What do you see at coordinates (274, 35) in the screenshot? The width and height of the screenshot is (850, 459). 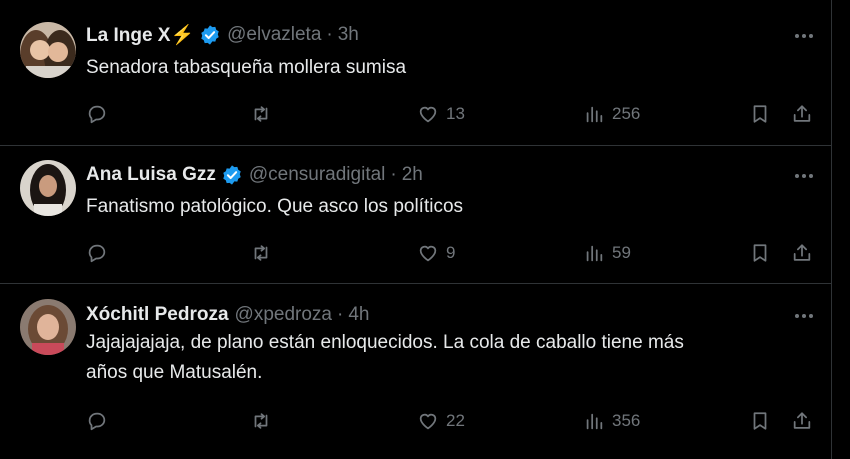 I see `user-handle: @elvazleta` at bounding box center [274, 35].